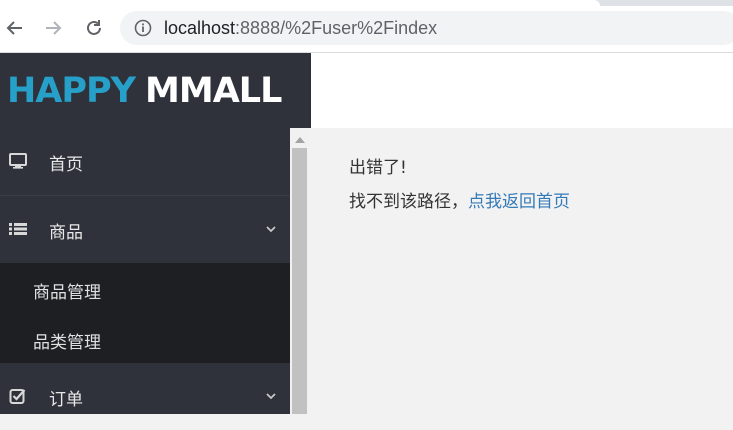  Describe the element at coordinates (300, 140) in the screenshot. I see `scroll-up-arrow-icon` at that location.